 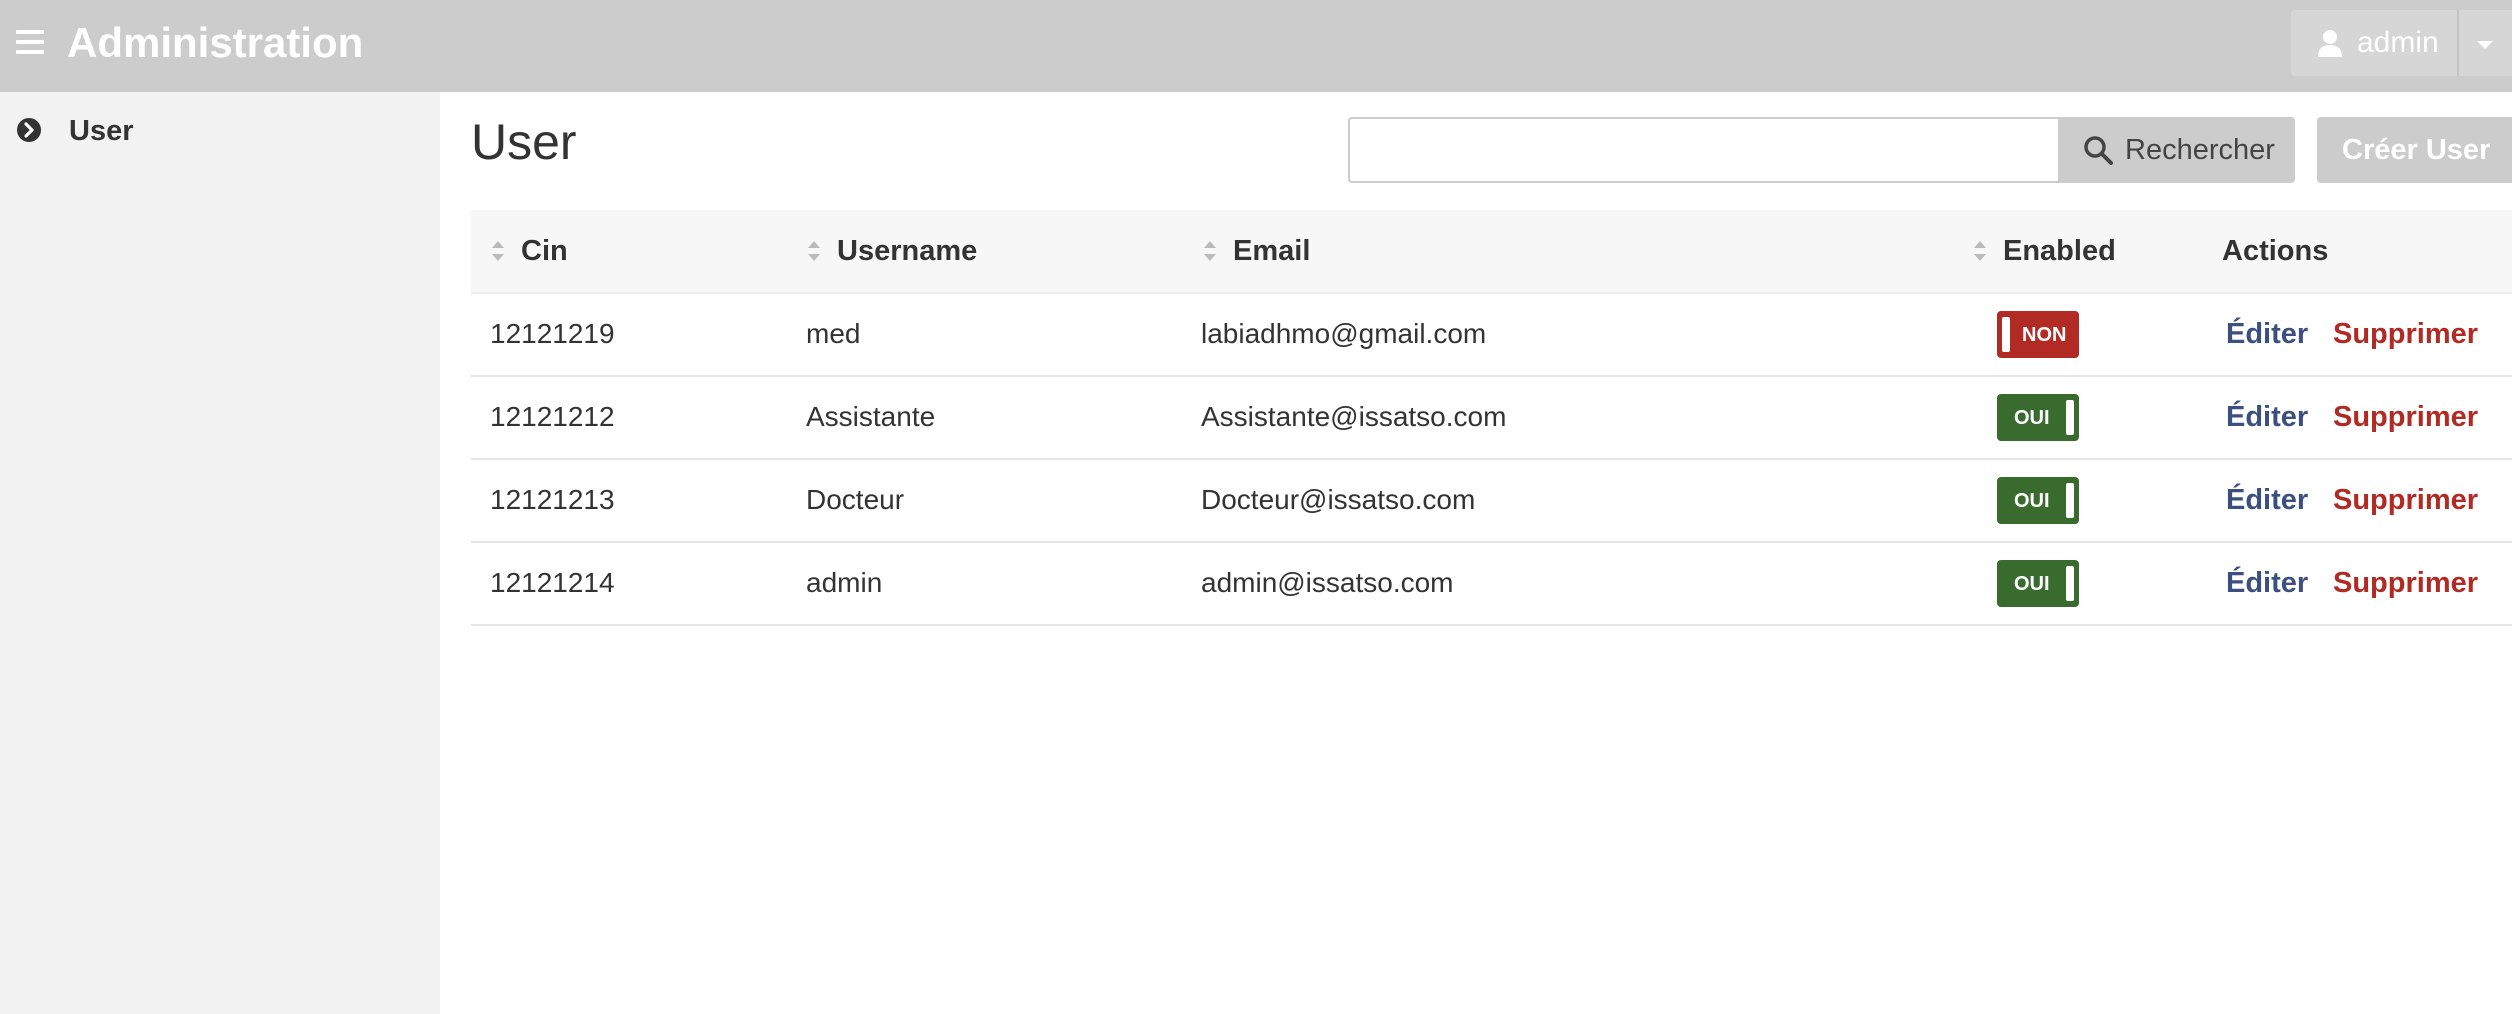 I want to click on sidebar-item-label: User, so click(x=101, y=131).